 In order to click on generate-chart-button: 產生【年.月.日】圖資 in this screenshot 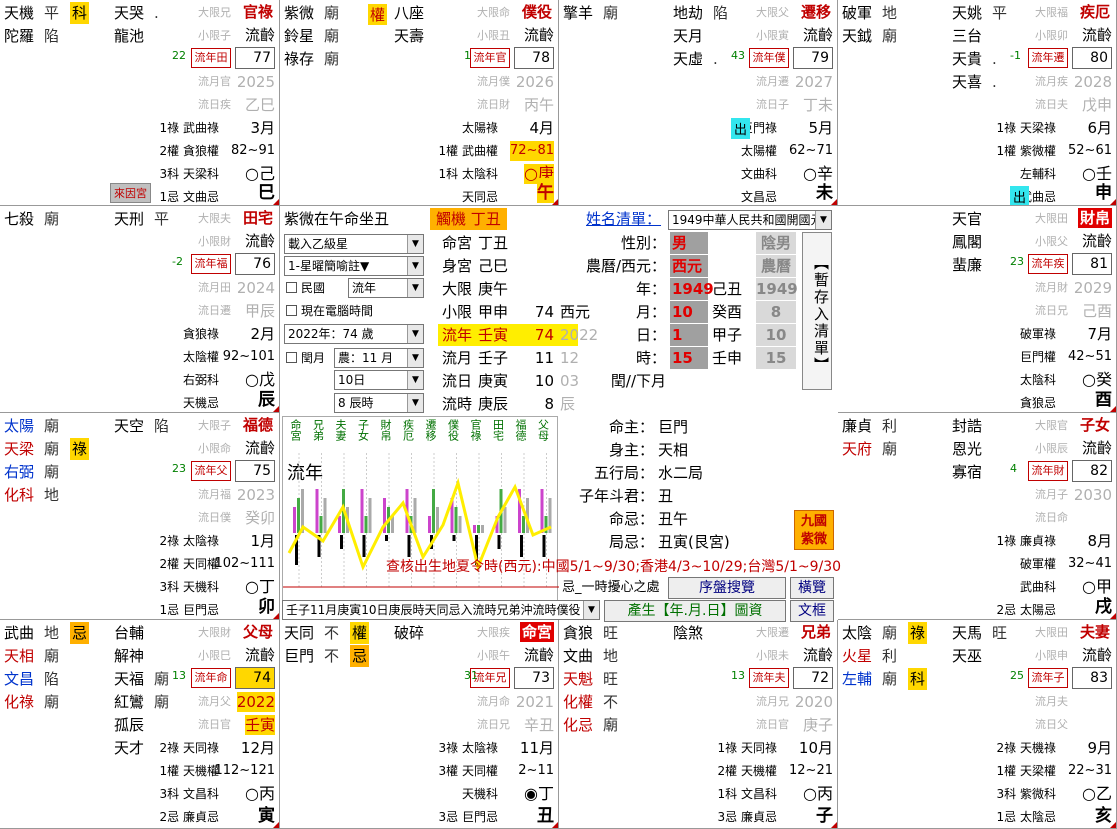, I will do `click(695, 611)`.